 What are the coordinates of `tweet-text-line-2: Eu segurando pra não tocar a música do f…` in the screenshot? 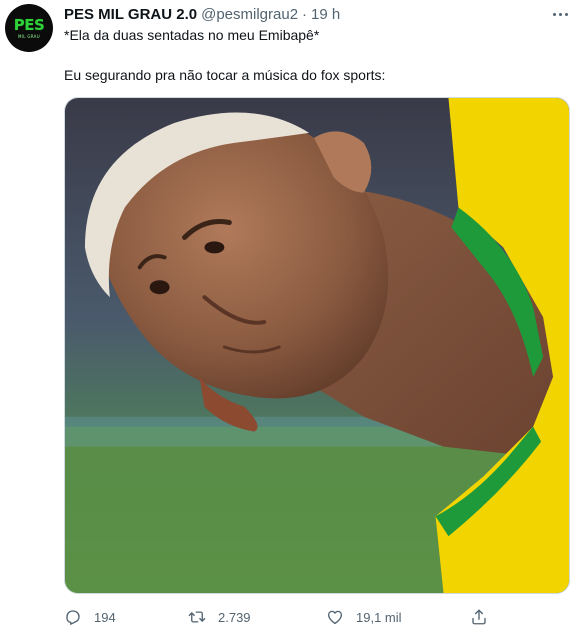 It's located at (225, 75).